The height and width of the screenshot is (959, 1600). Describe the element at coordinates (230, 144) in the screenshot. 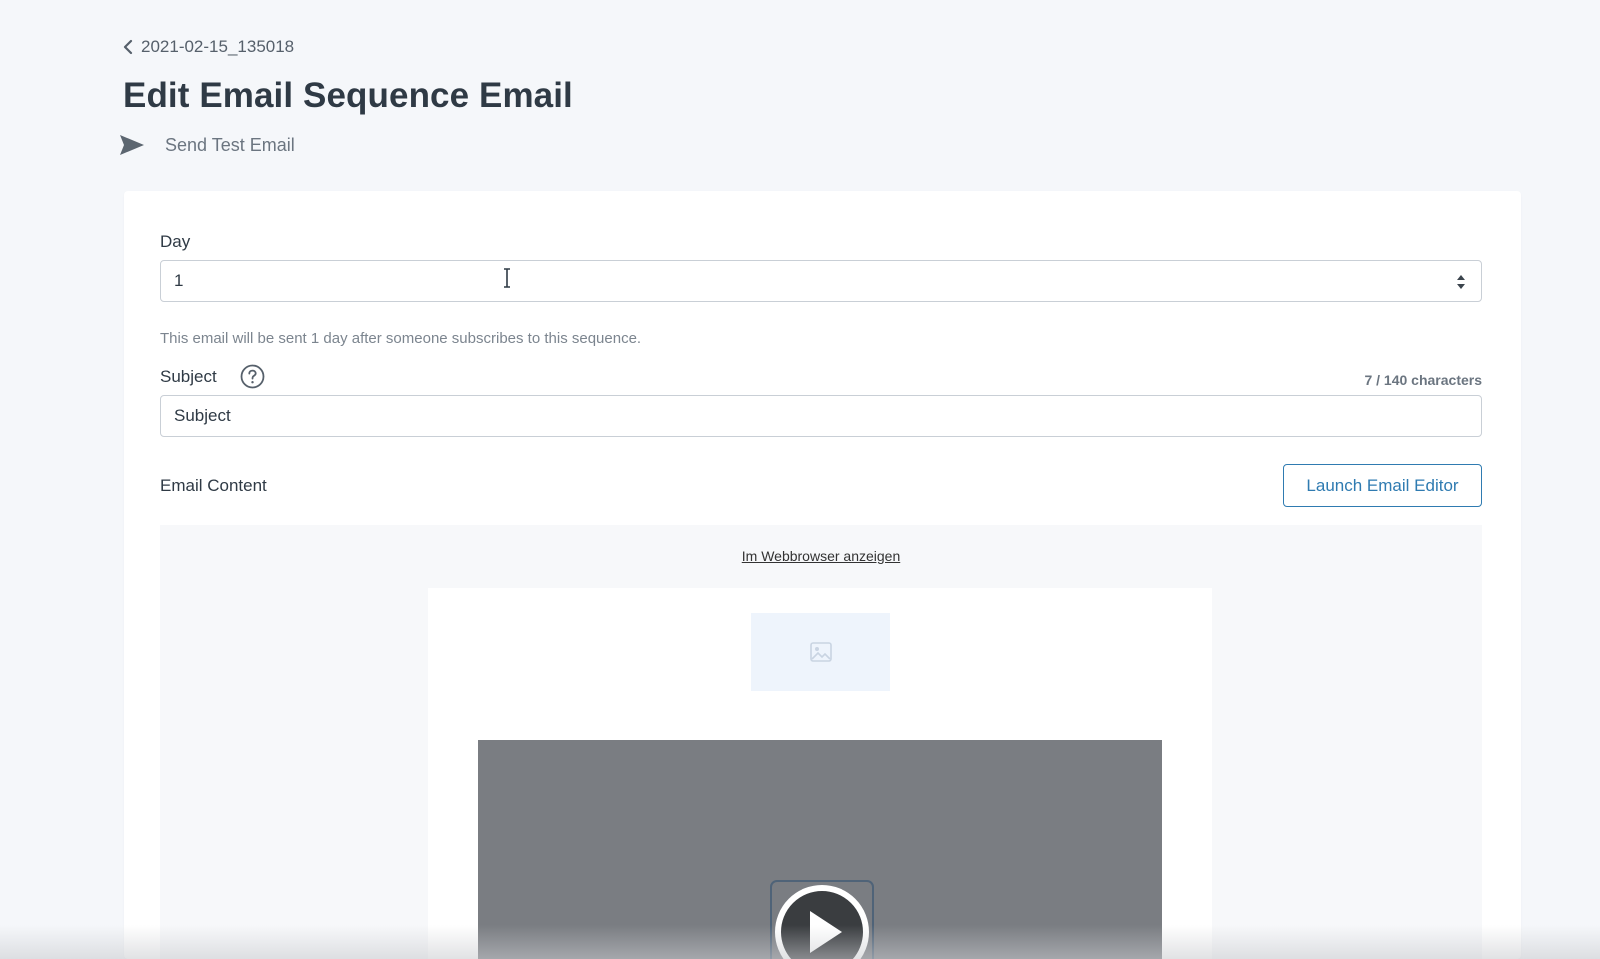

I see `send-test-email-label: Send Test Email` at that location.